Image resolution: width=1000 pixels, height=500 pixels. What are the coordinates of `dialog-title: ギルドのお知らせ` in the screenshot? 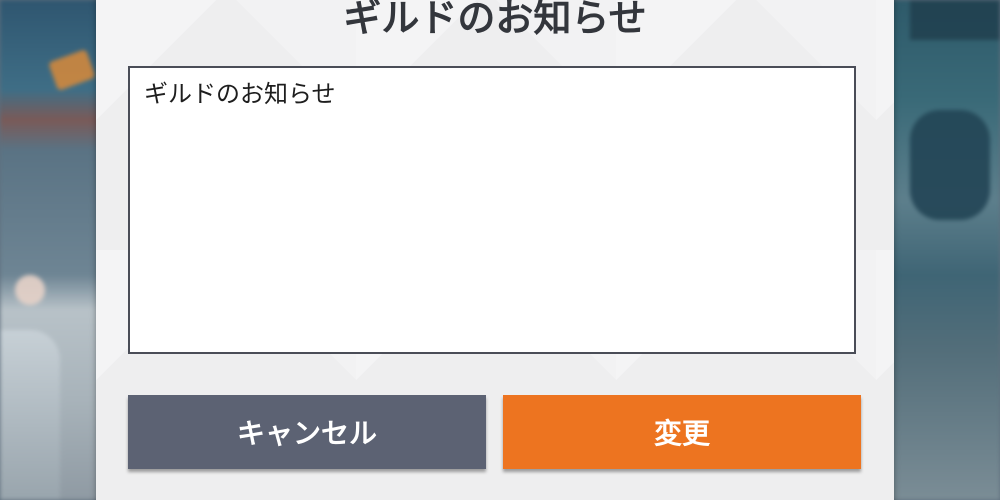 It's located at (495, 20).